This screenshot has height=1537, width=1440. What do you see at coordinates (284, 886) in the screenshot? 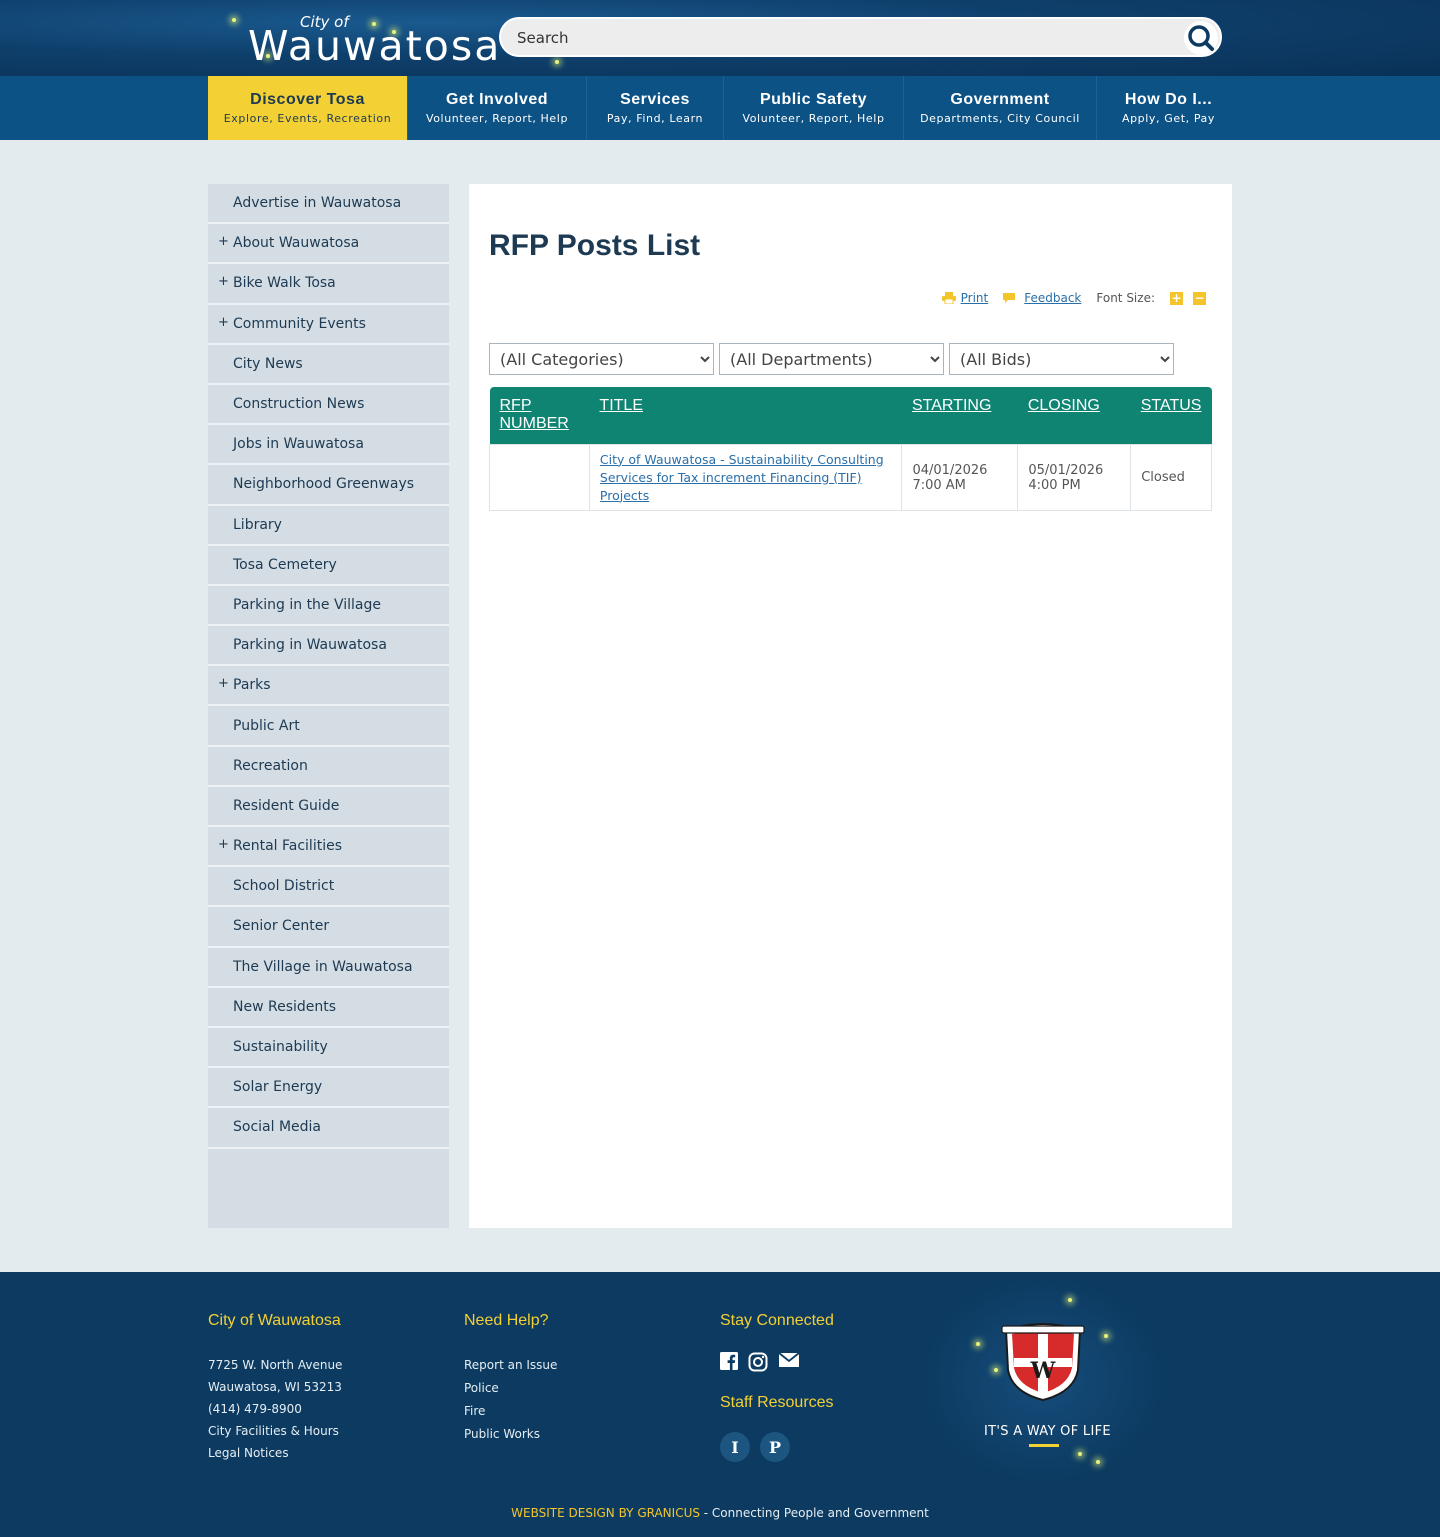
I see `sidebar-item-label: School District` at bounding box center [284, 886].